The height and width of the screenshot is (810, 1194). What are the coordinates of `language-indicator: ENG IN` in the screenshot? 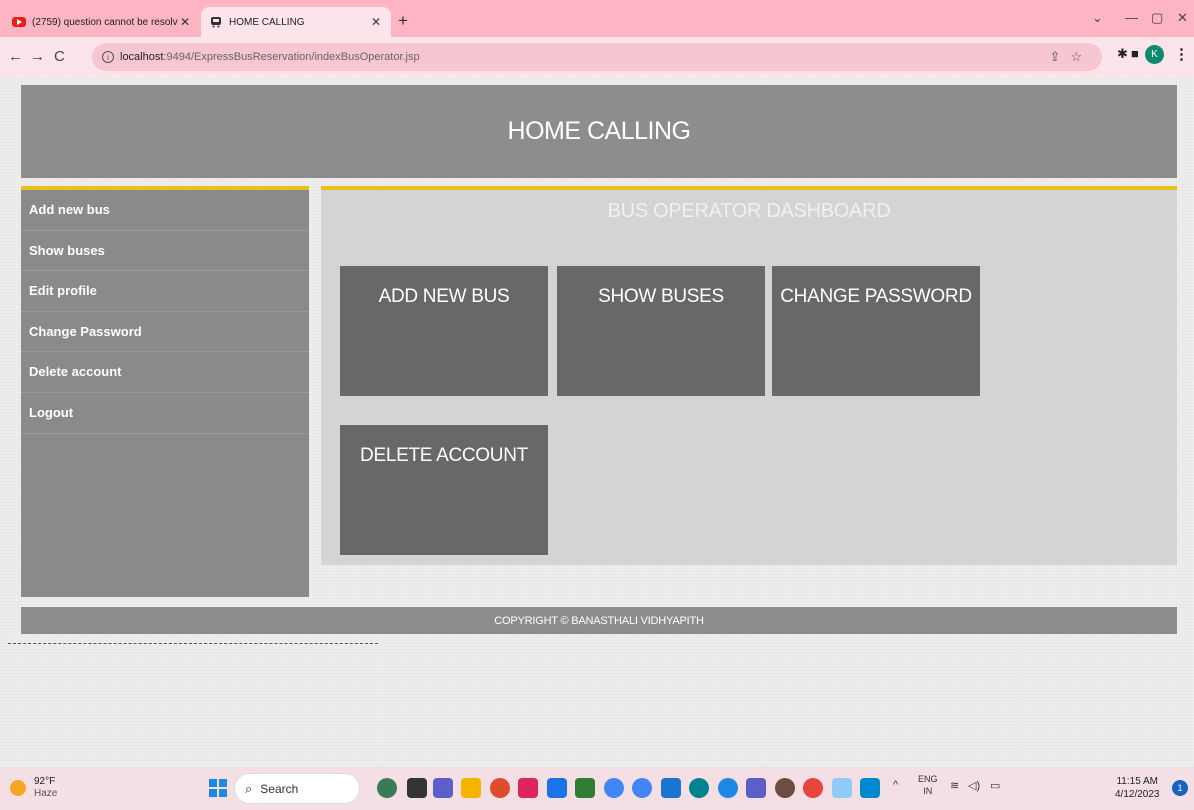 It's located at (928, 785).